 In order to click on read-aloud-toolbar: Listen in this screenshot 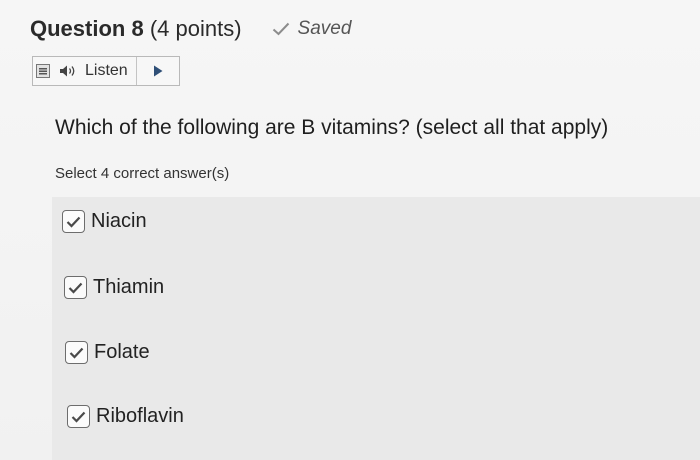, I will do `click(106, 71)`.